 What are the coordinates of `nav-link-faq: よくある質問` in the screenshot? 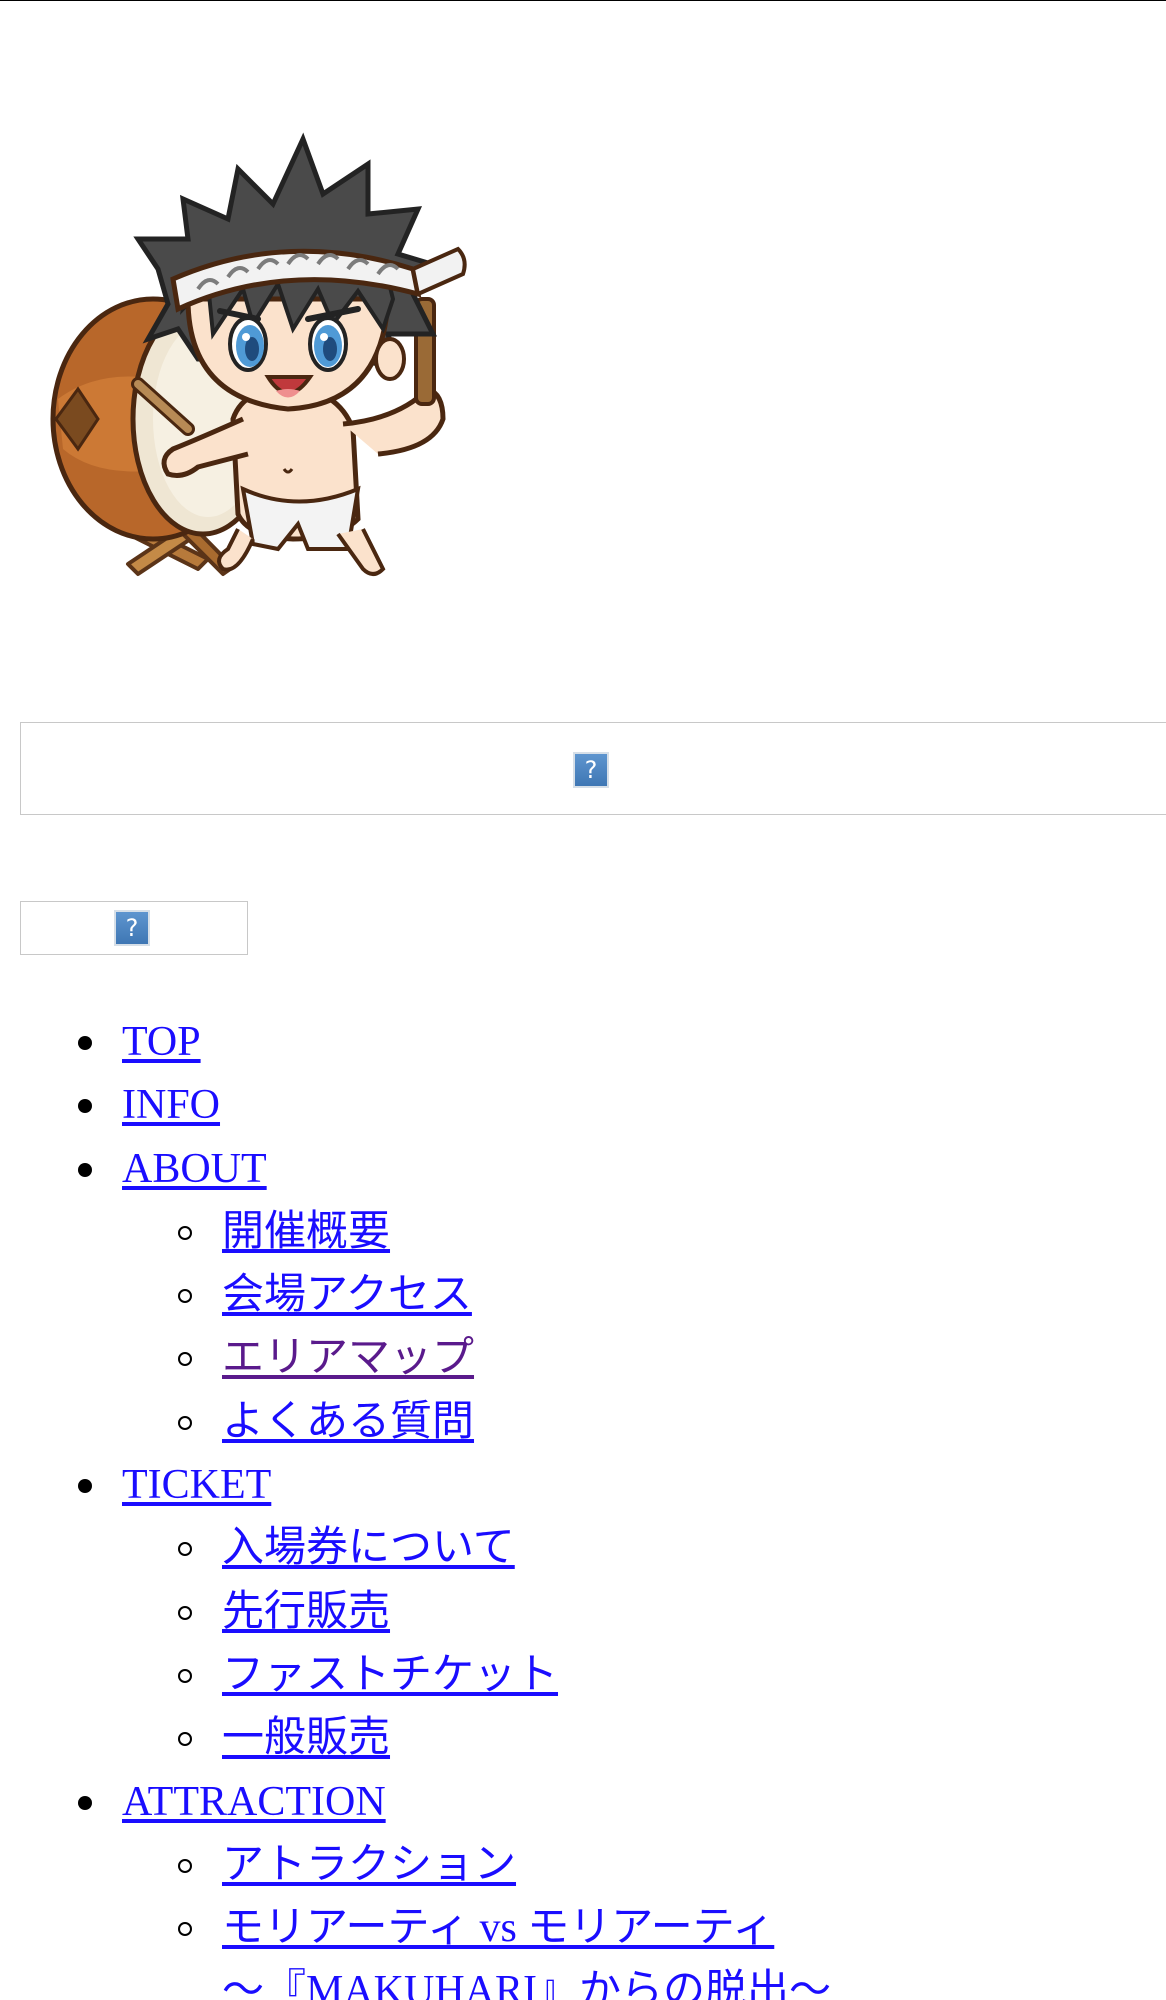 It's located at (348, 1422).